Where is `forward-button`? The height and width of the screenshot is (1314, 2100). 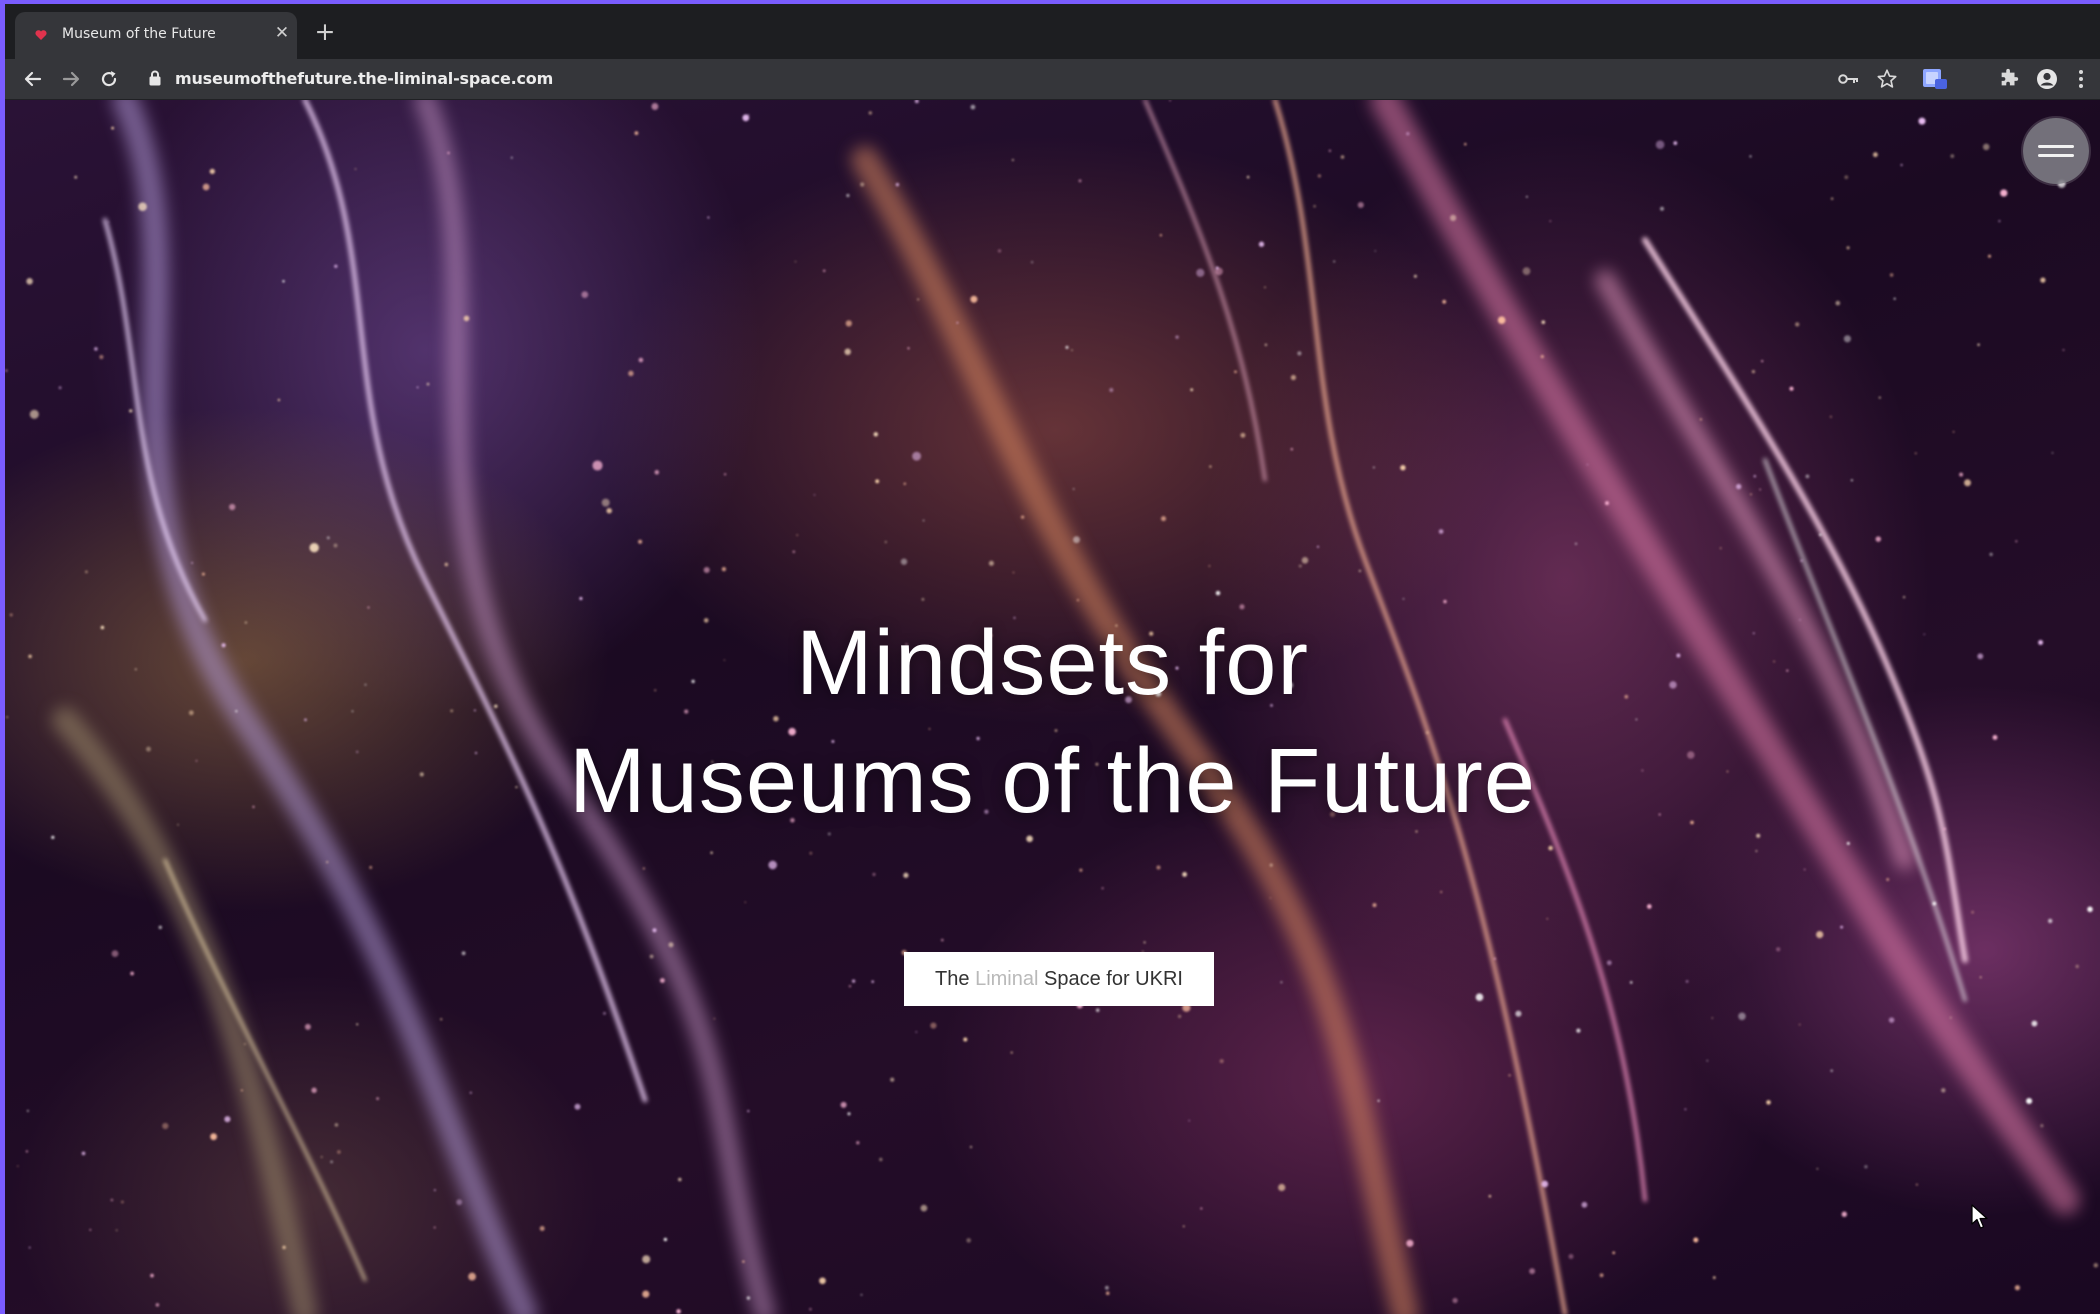
forward-button is located at coordinates (71, 79).